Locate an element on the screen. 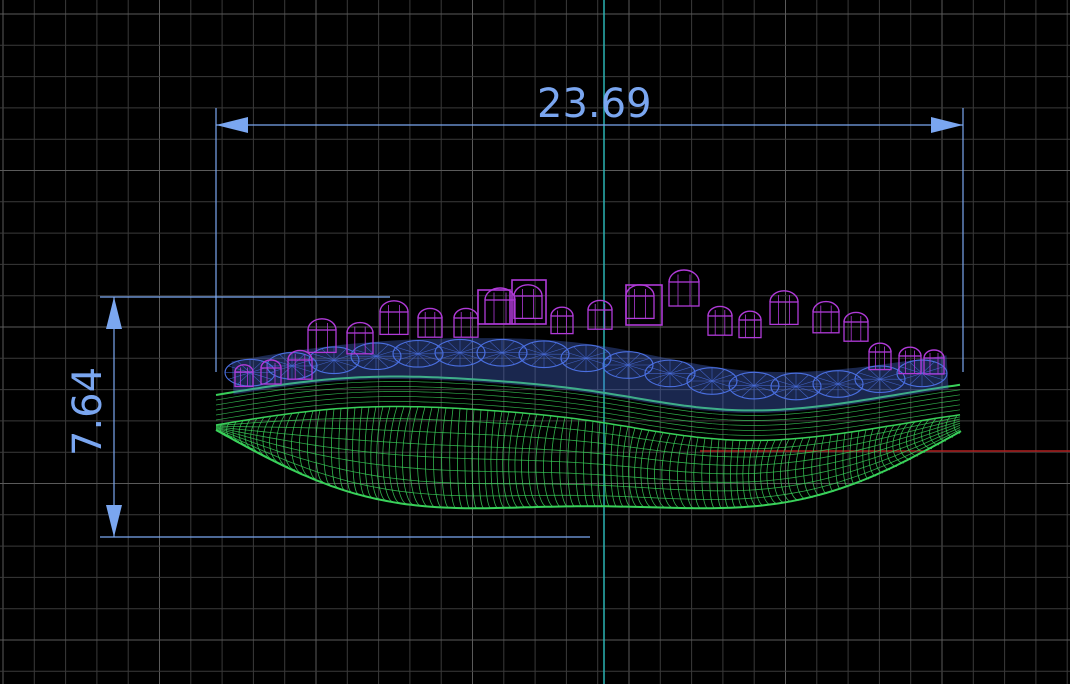  width-arrow-left is located at coordinates (232, 125).